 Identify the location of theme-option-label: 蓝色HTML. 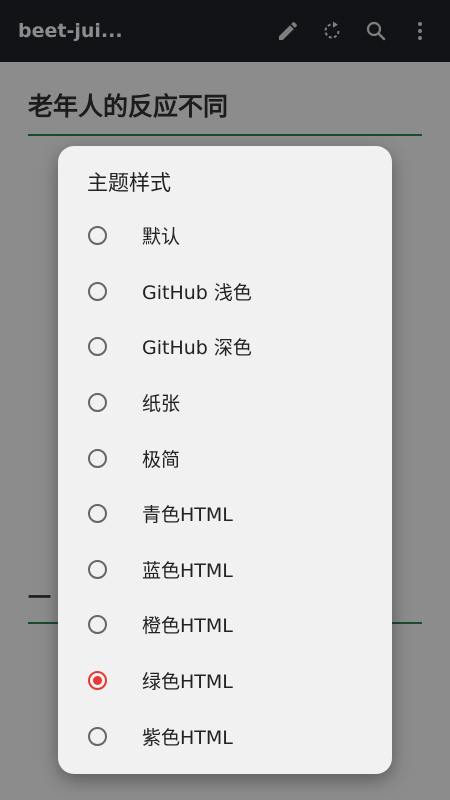
(187, 570).